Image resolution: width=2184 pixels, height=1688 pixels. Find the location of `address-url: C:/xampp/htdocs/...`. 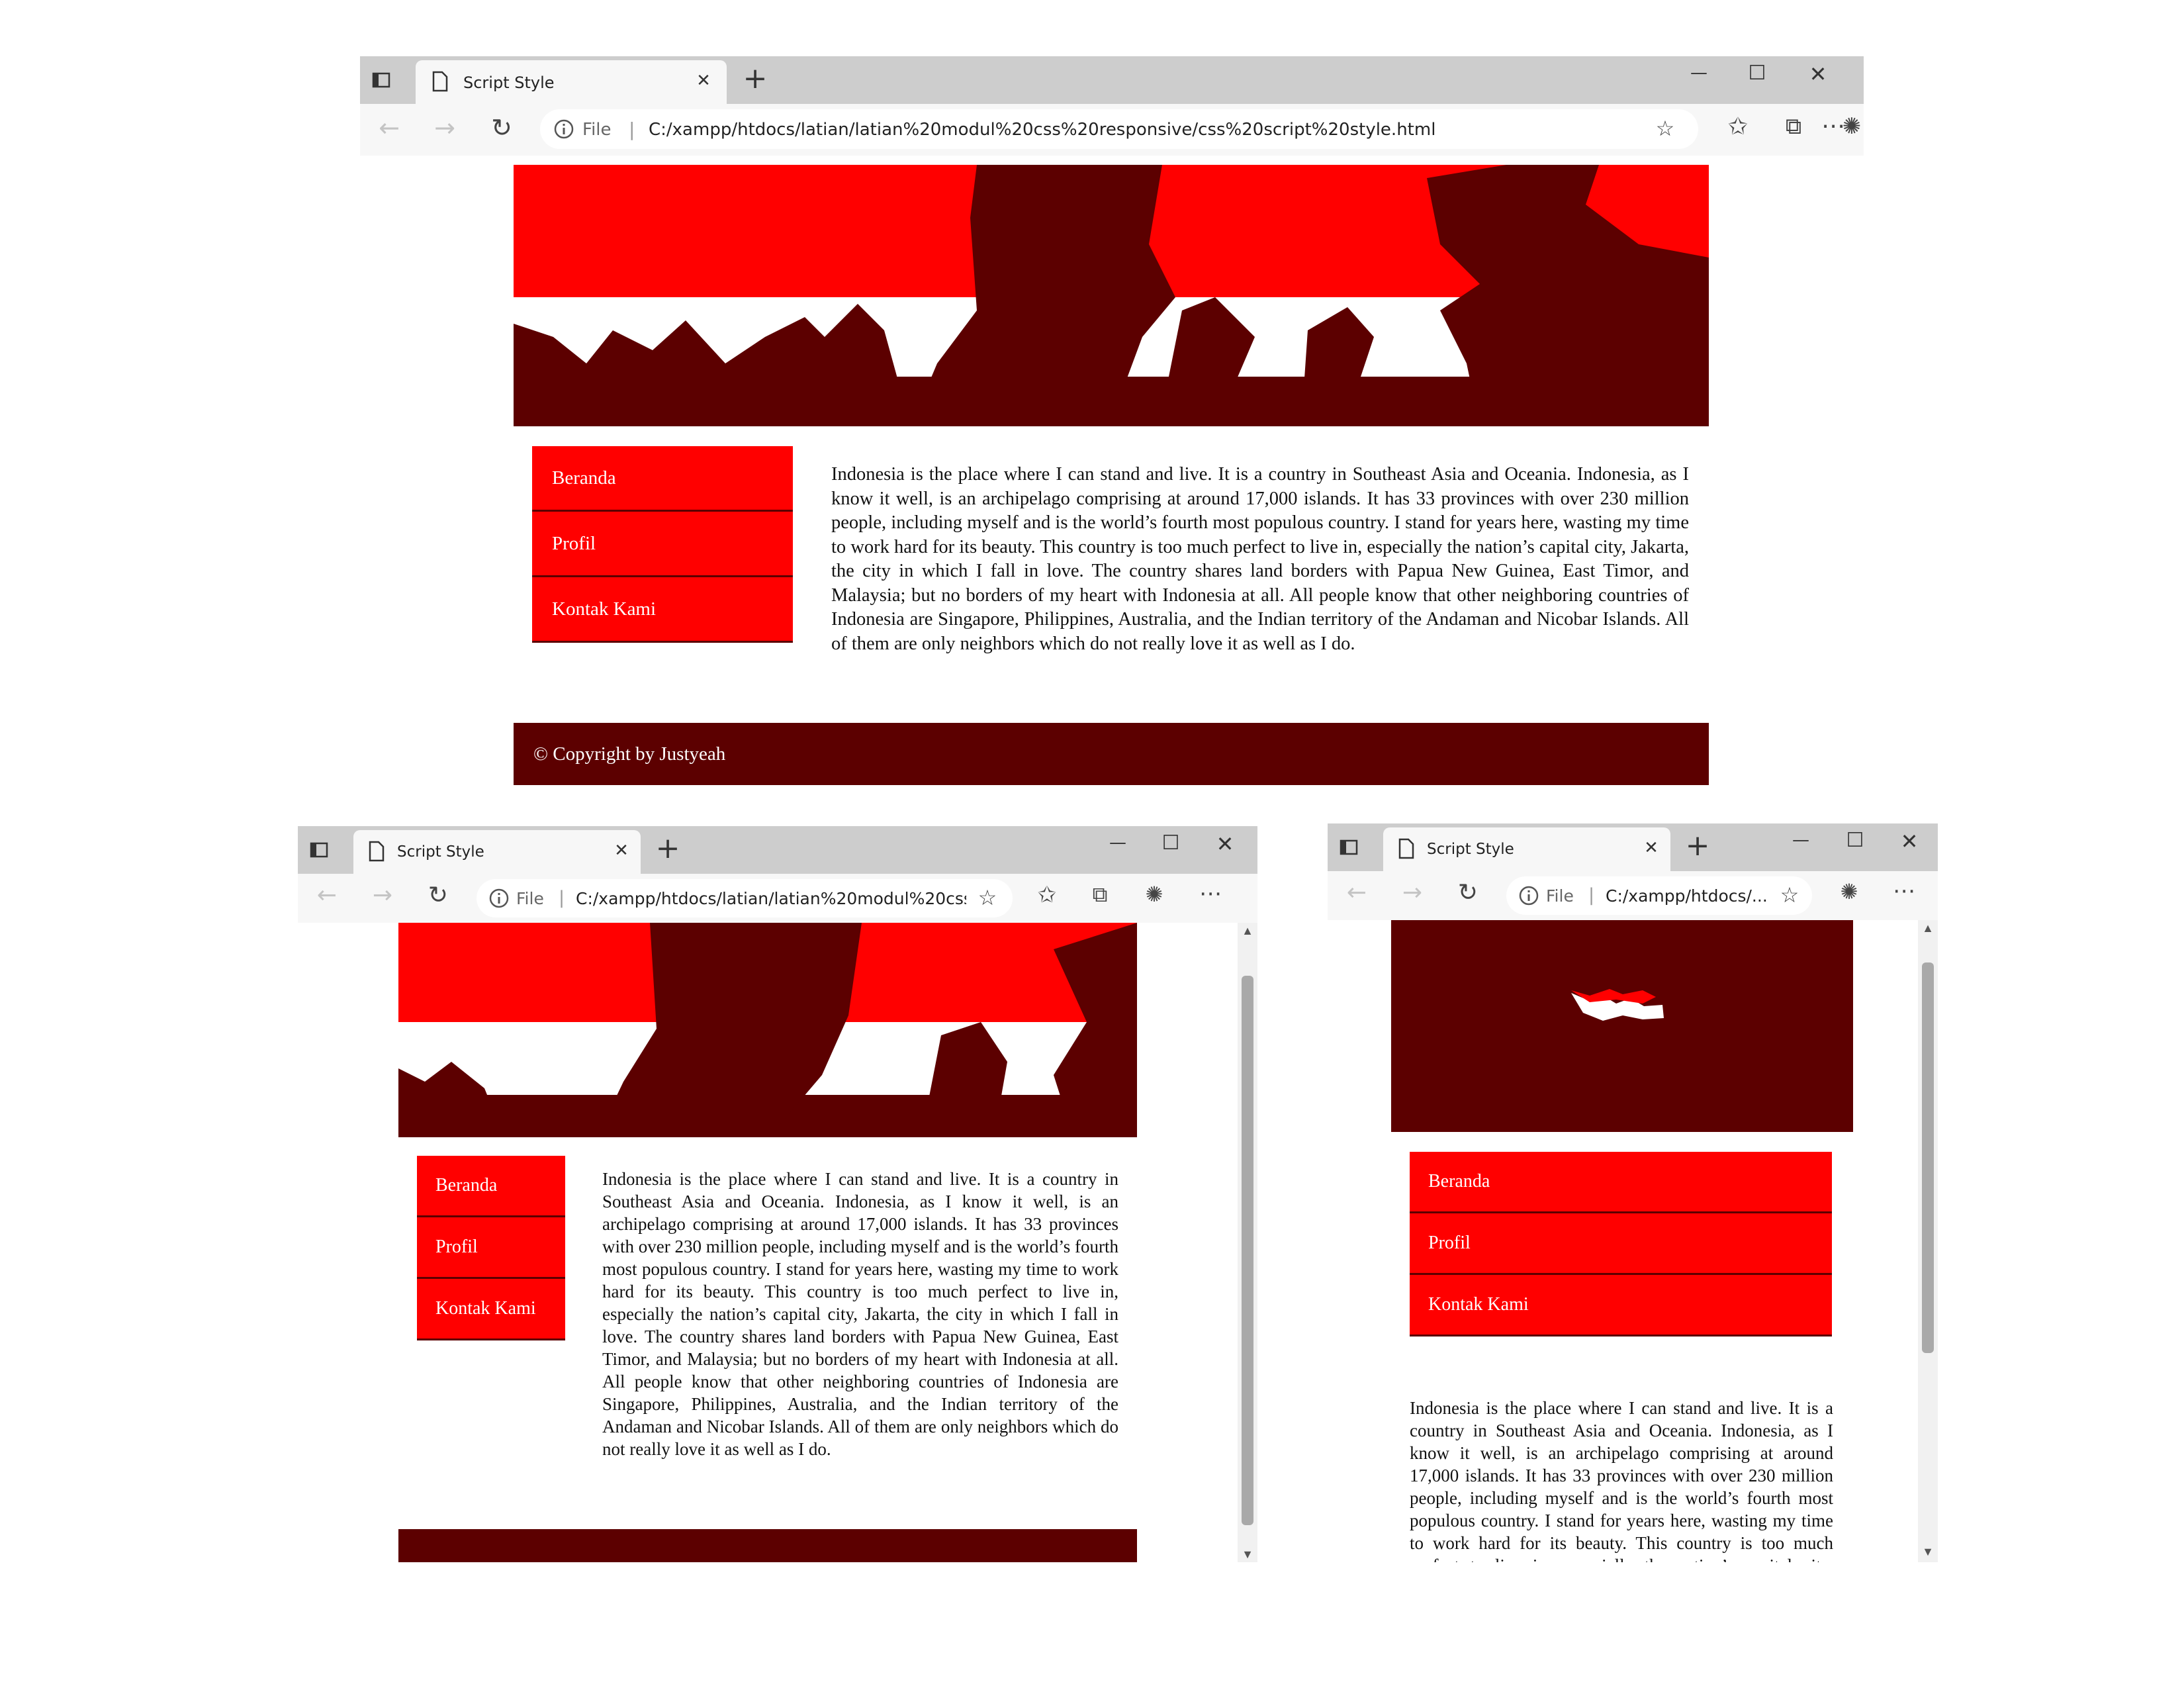

address-url: C:/xampp/htdocs/... is located at coordinates (1689, 896).